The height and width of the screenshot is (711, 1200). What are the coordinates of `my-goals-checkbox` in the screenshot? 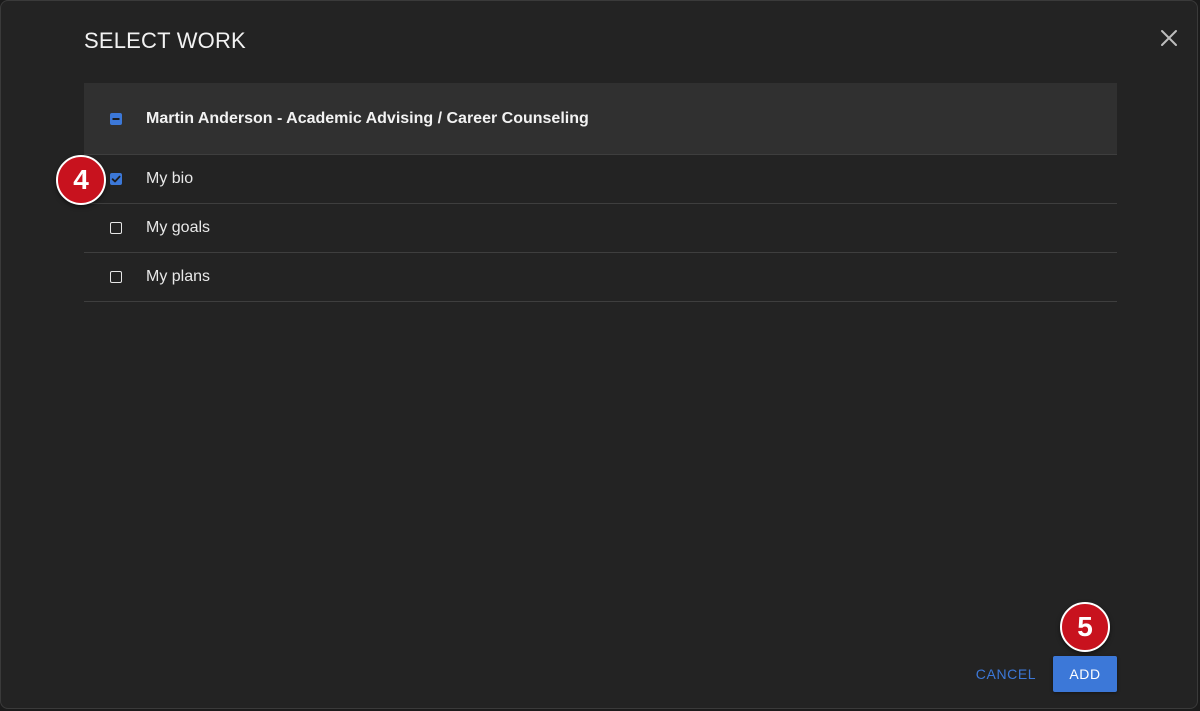 It's located at (116, 228).